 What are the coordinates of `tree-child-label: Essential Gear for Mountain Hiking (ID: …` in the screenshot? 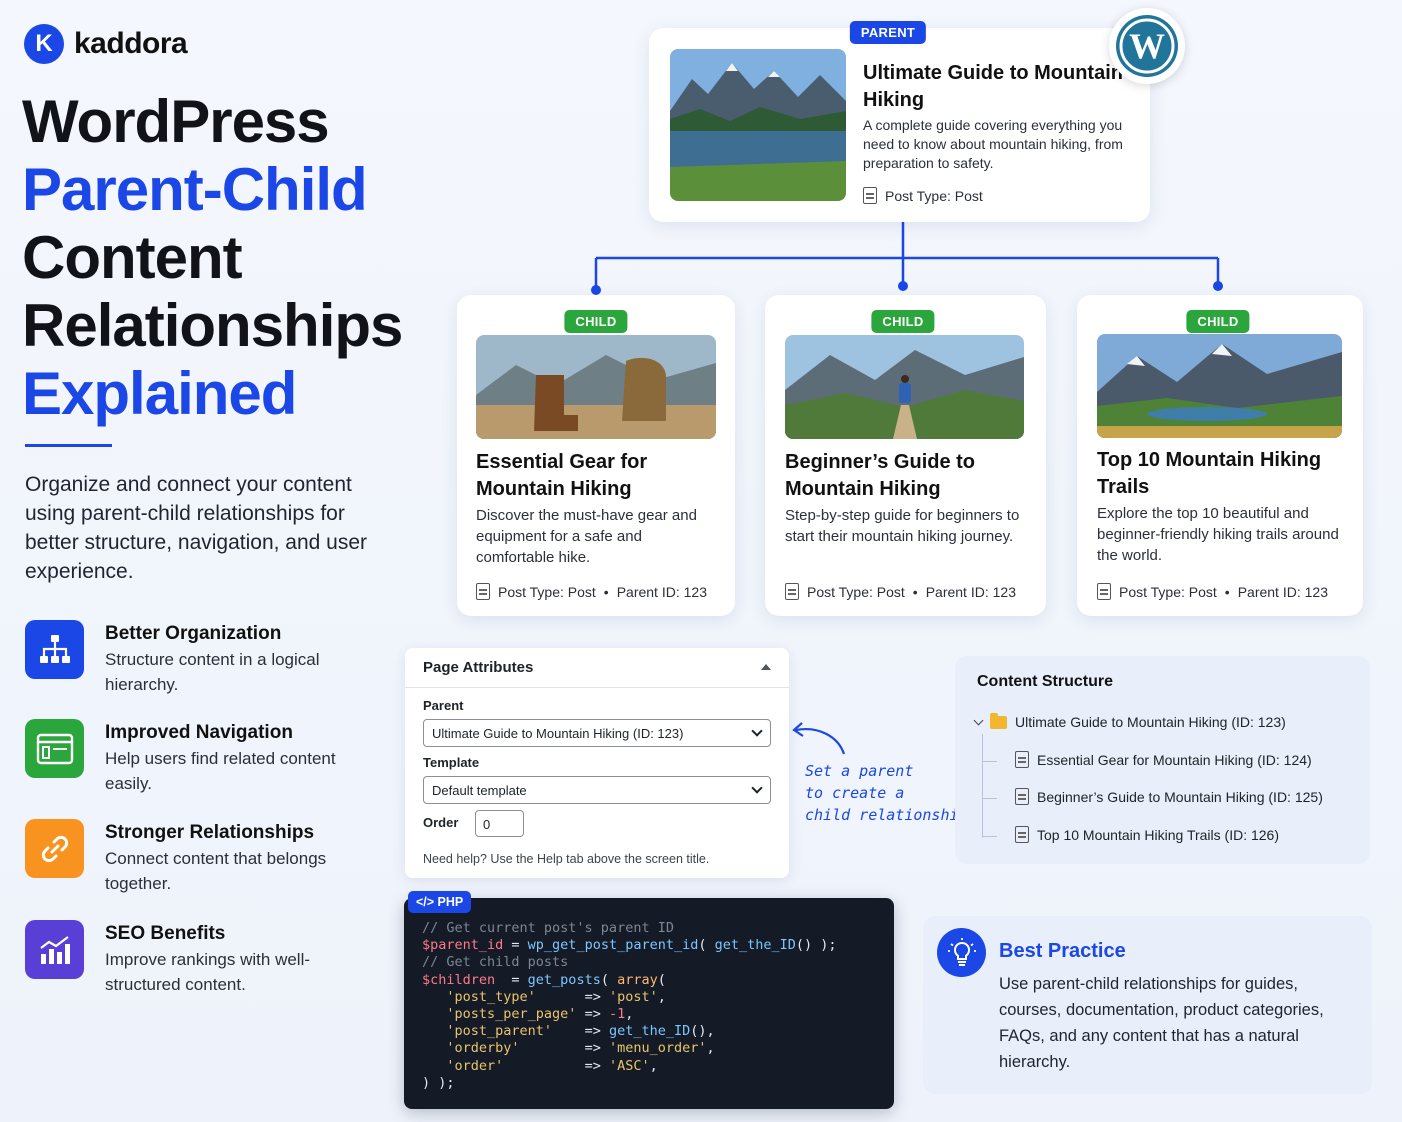 It's located at (1174, 759).